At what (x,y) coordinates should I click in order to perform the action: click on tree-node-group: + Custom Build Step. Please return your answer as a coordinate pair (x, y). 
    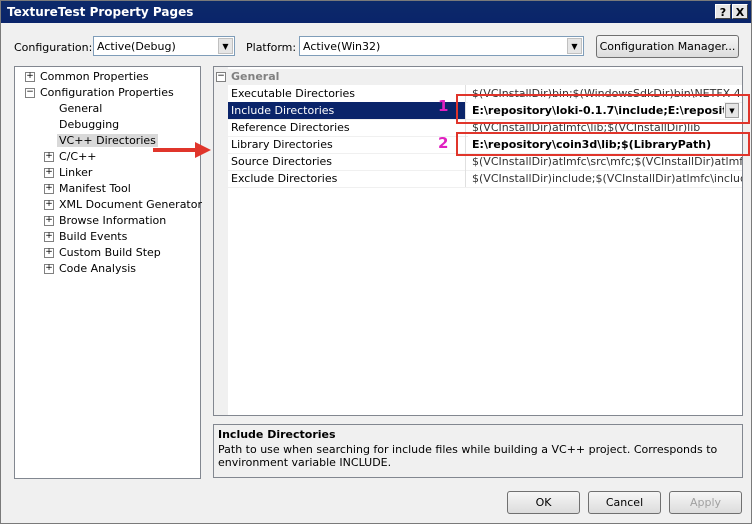
    Looking at the image, I should click on (102, 253).